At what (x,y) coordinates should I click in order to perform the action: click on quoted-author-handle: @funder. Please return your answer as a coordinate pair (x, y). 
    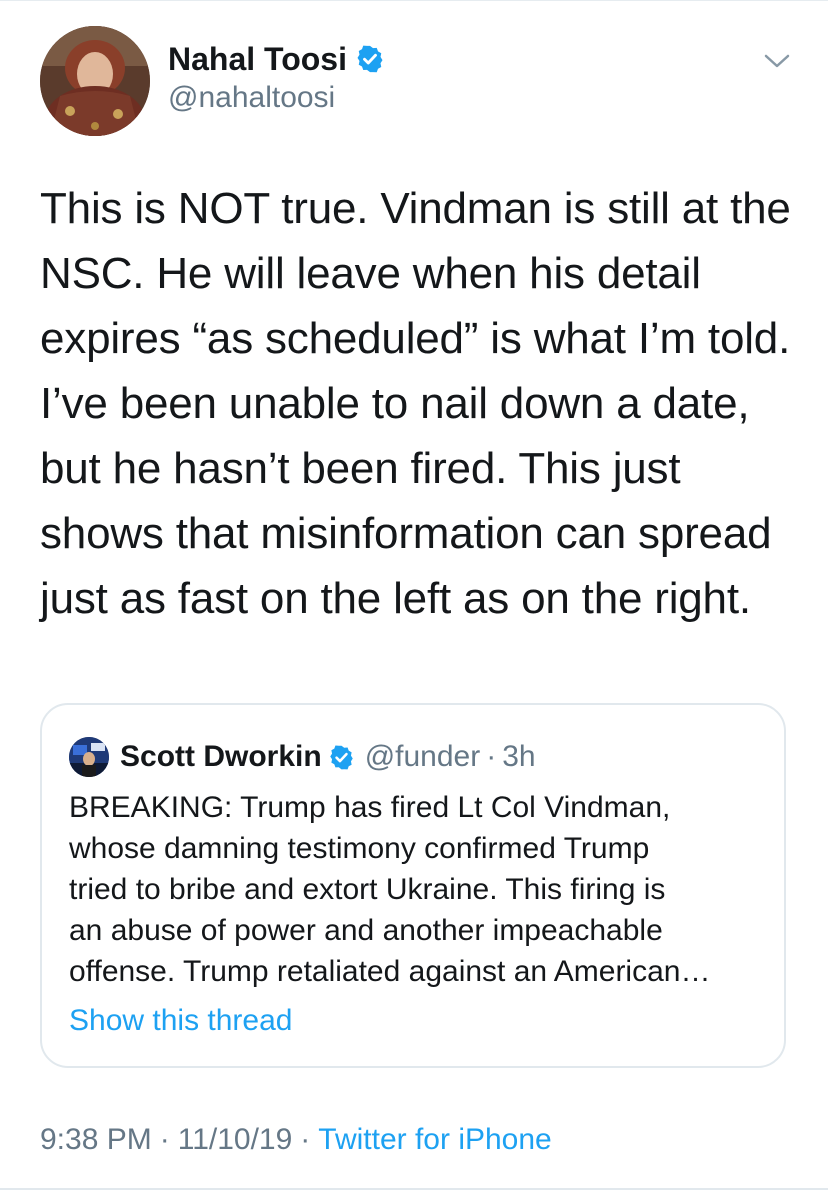
    Looking at the image, I should click on (423, 757).